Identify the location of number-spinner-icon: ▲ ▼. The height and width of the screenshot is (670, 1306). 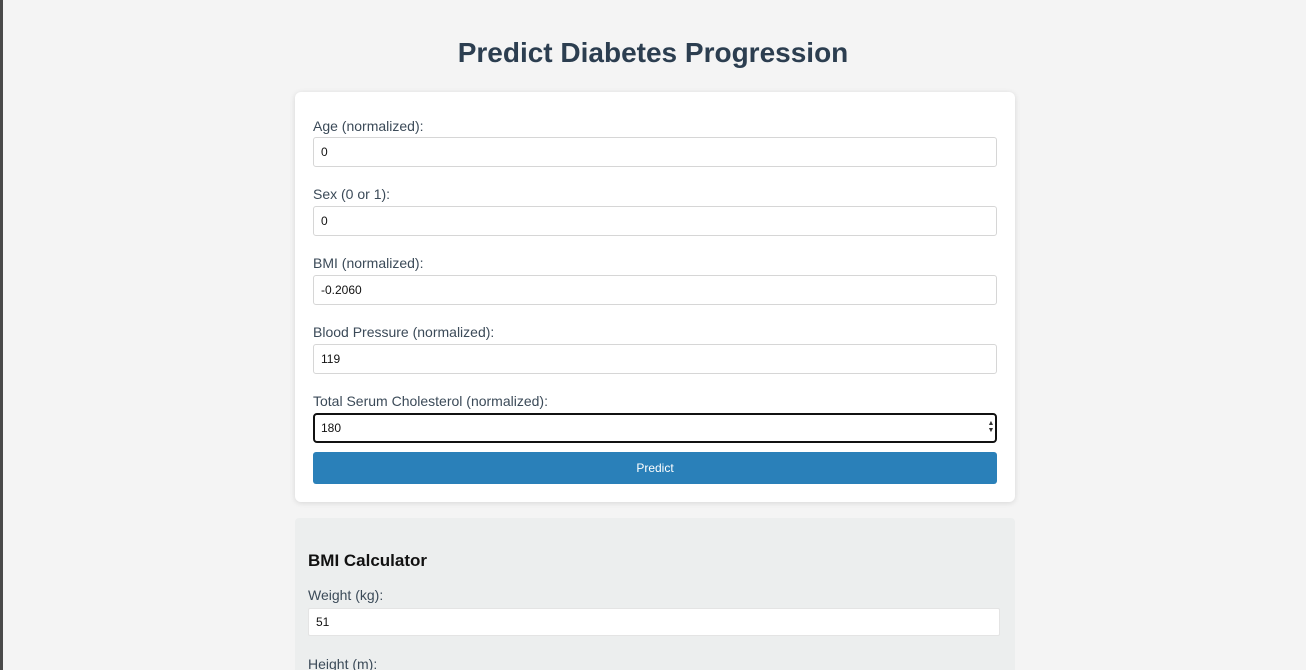
(991, 427).